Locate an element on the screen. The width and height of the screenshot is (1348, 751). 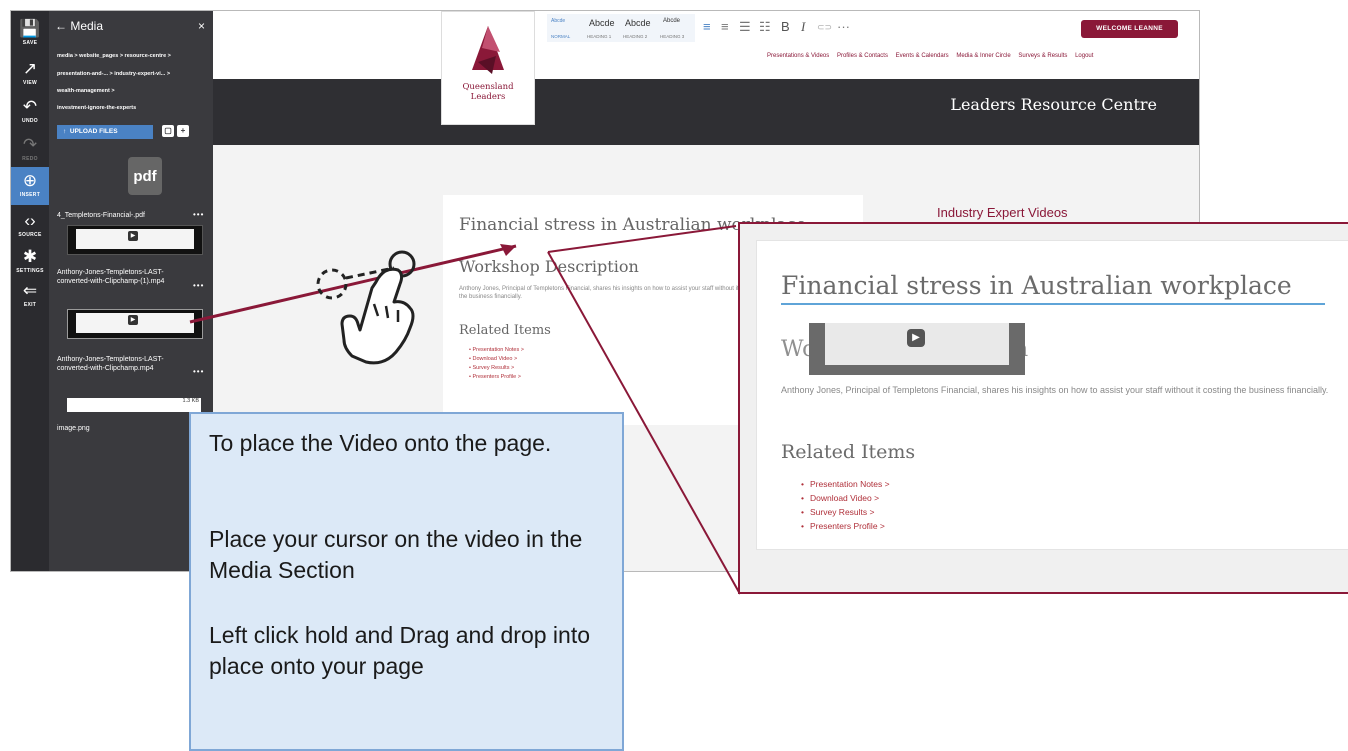
drag-hand-cursor-icon is located at coordinates (366, 307).